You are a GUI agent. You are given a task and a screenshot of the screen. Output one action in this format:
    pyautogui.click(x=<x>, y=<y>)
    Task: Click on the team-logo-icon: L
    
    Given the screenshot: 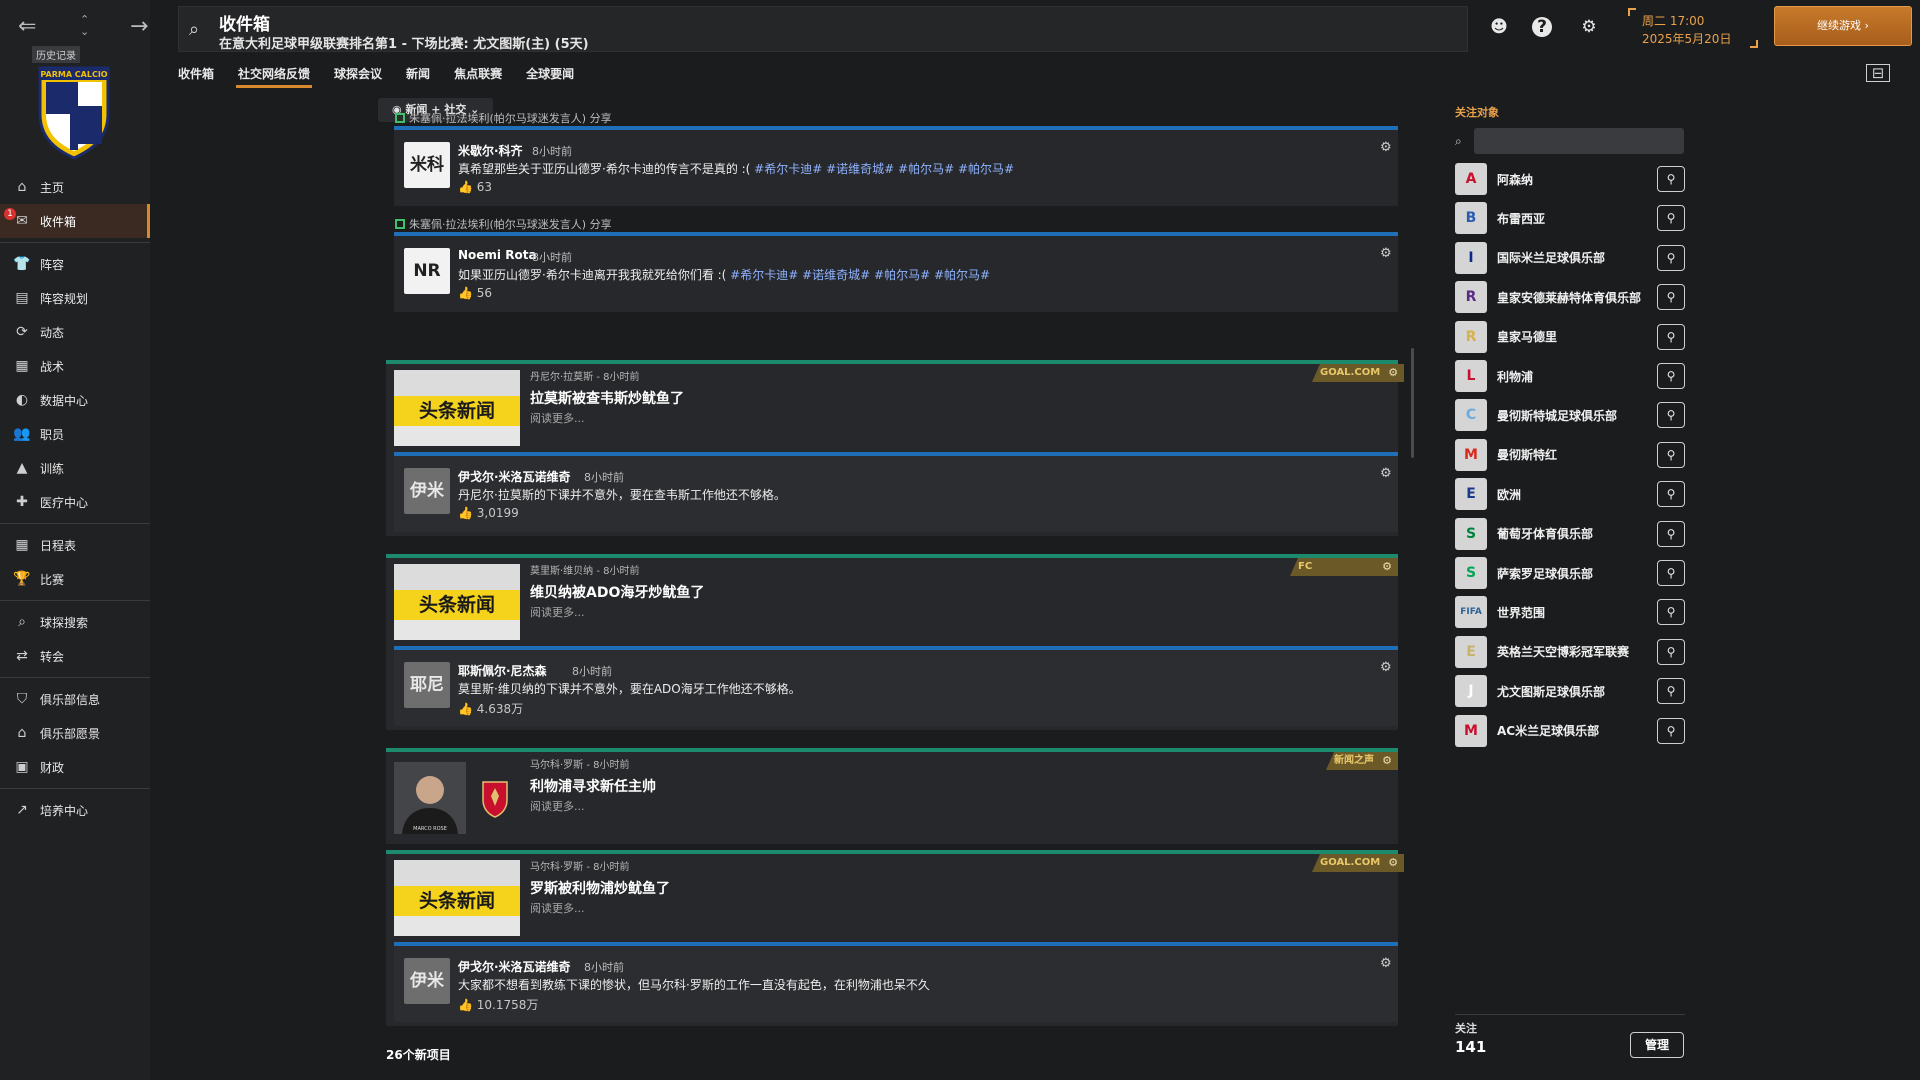 What is the action you would take?
    pyautogui.click(x=1471, y=376)
    